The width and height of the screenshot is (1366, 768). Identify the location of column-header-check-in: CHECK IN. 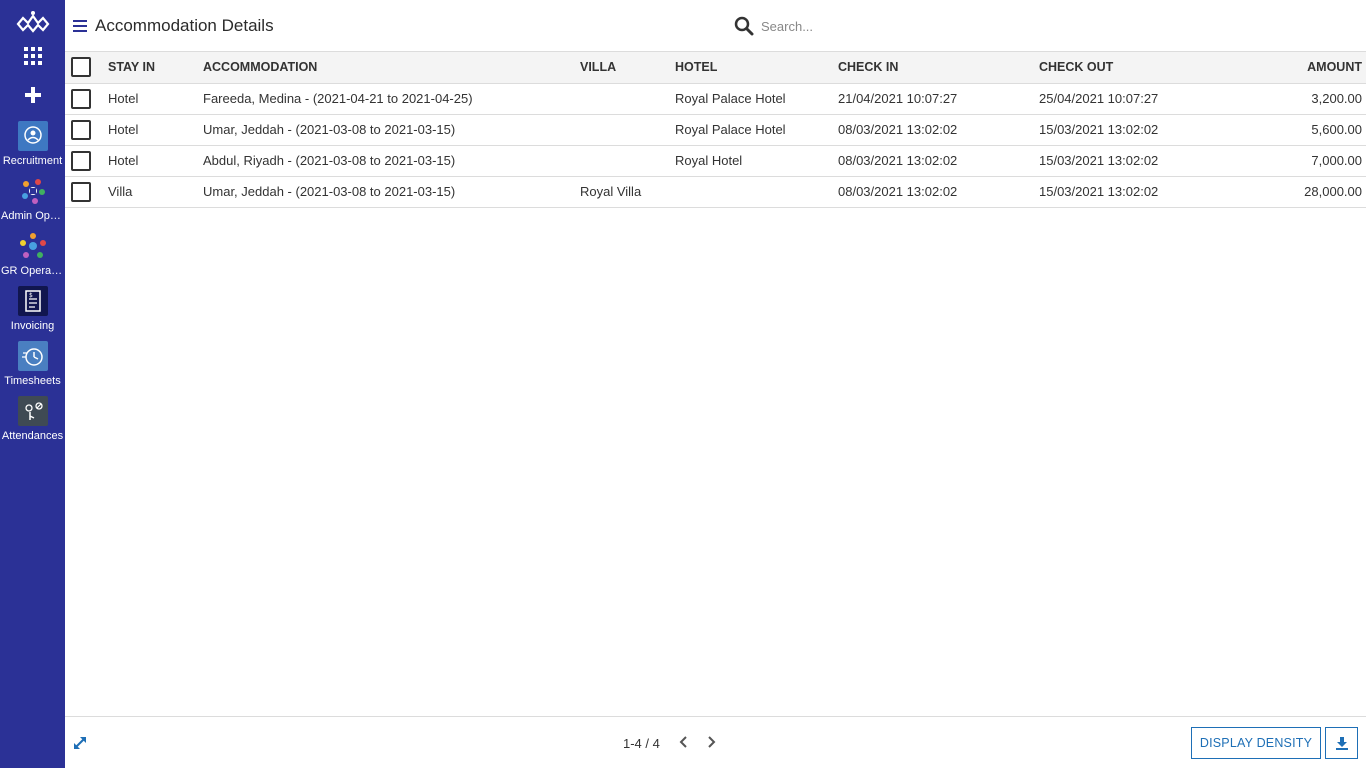
(938, 68).